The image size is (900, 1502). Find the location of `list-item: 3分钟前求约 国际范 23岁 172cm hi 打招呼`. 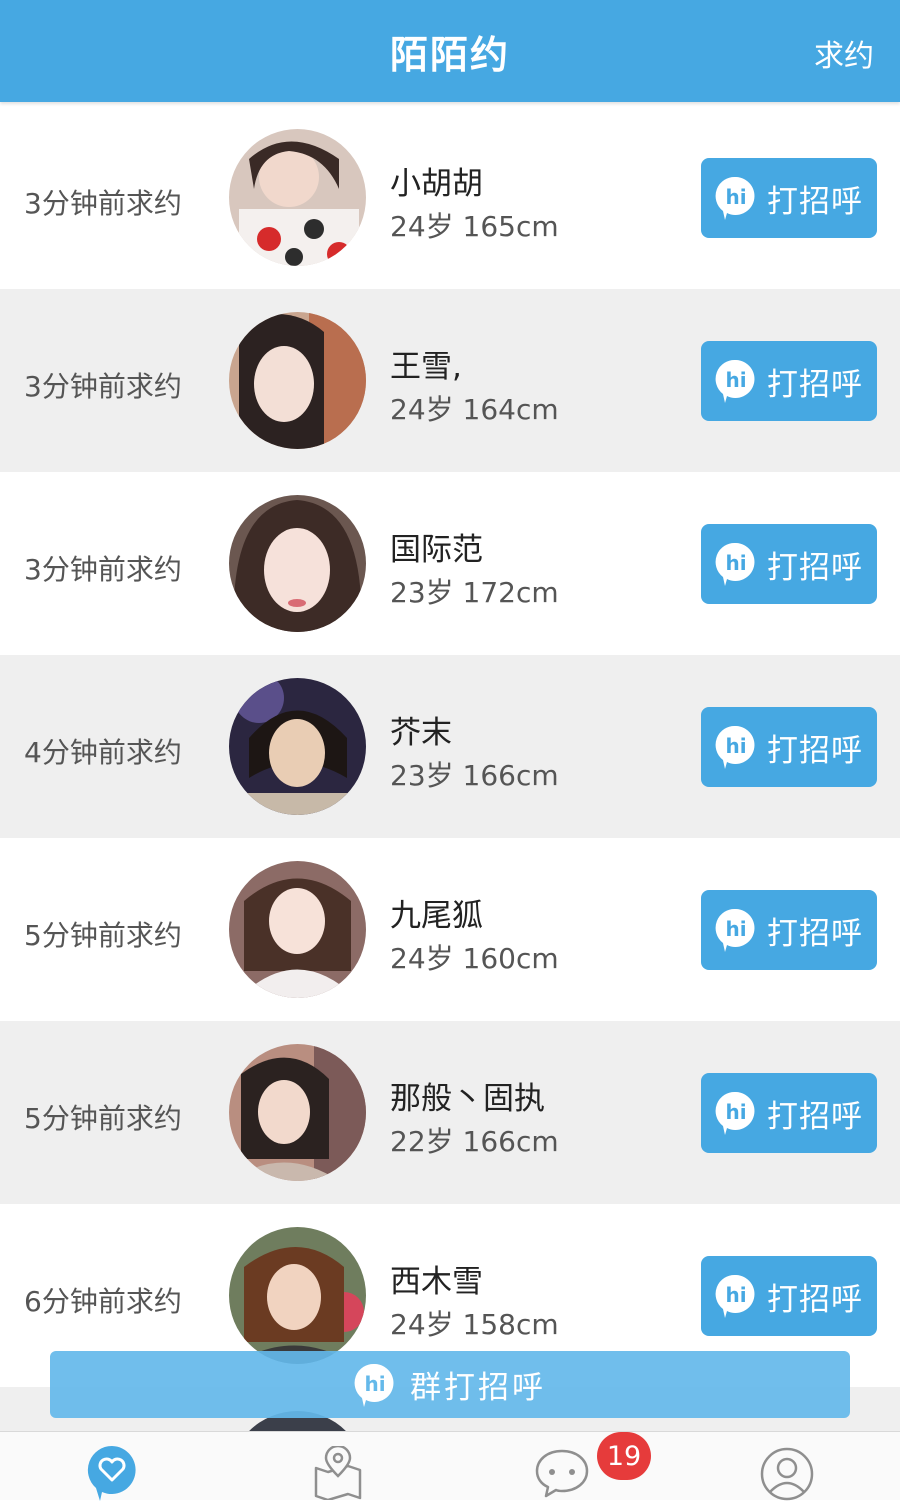

list-item: 3分钟前求约 国际范 23岁 172cm hi 打招呼 is located at coordinates (450, 563).